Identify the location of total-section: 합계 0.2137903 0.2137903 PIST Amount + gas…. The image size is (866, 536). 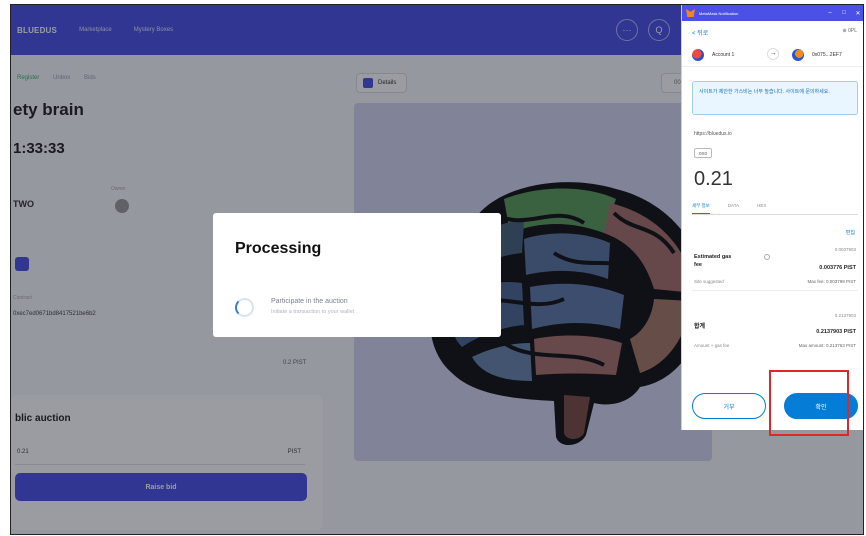
(775, 332).